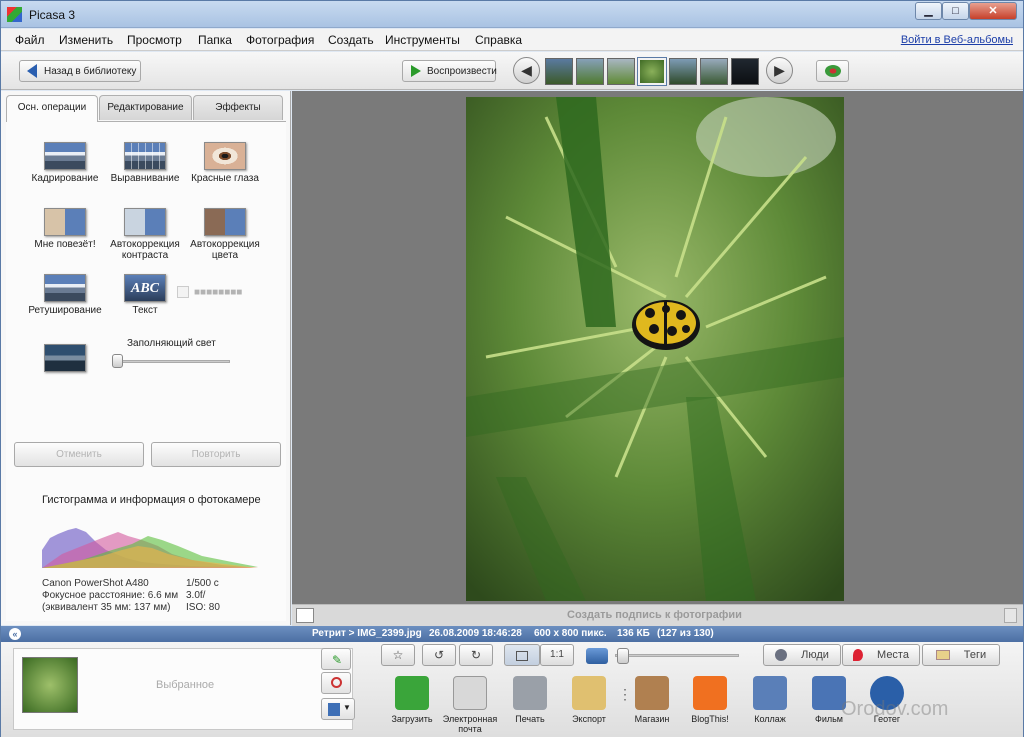 The width and height of the screenshot is (1024, 737). I want to click on fill-light-icon, so click(65, 358).